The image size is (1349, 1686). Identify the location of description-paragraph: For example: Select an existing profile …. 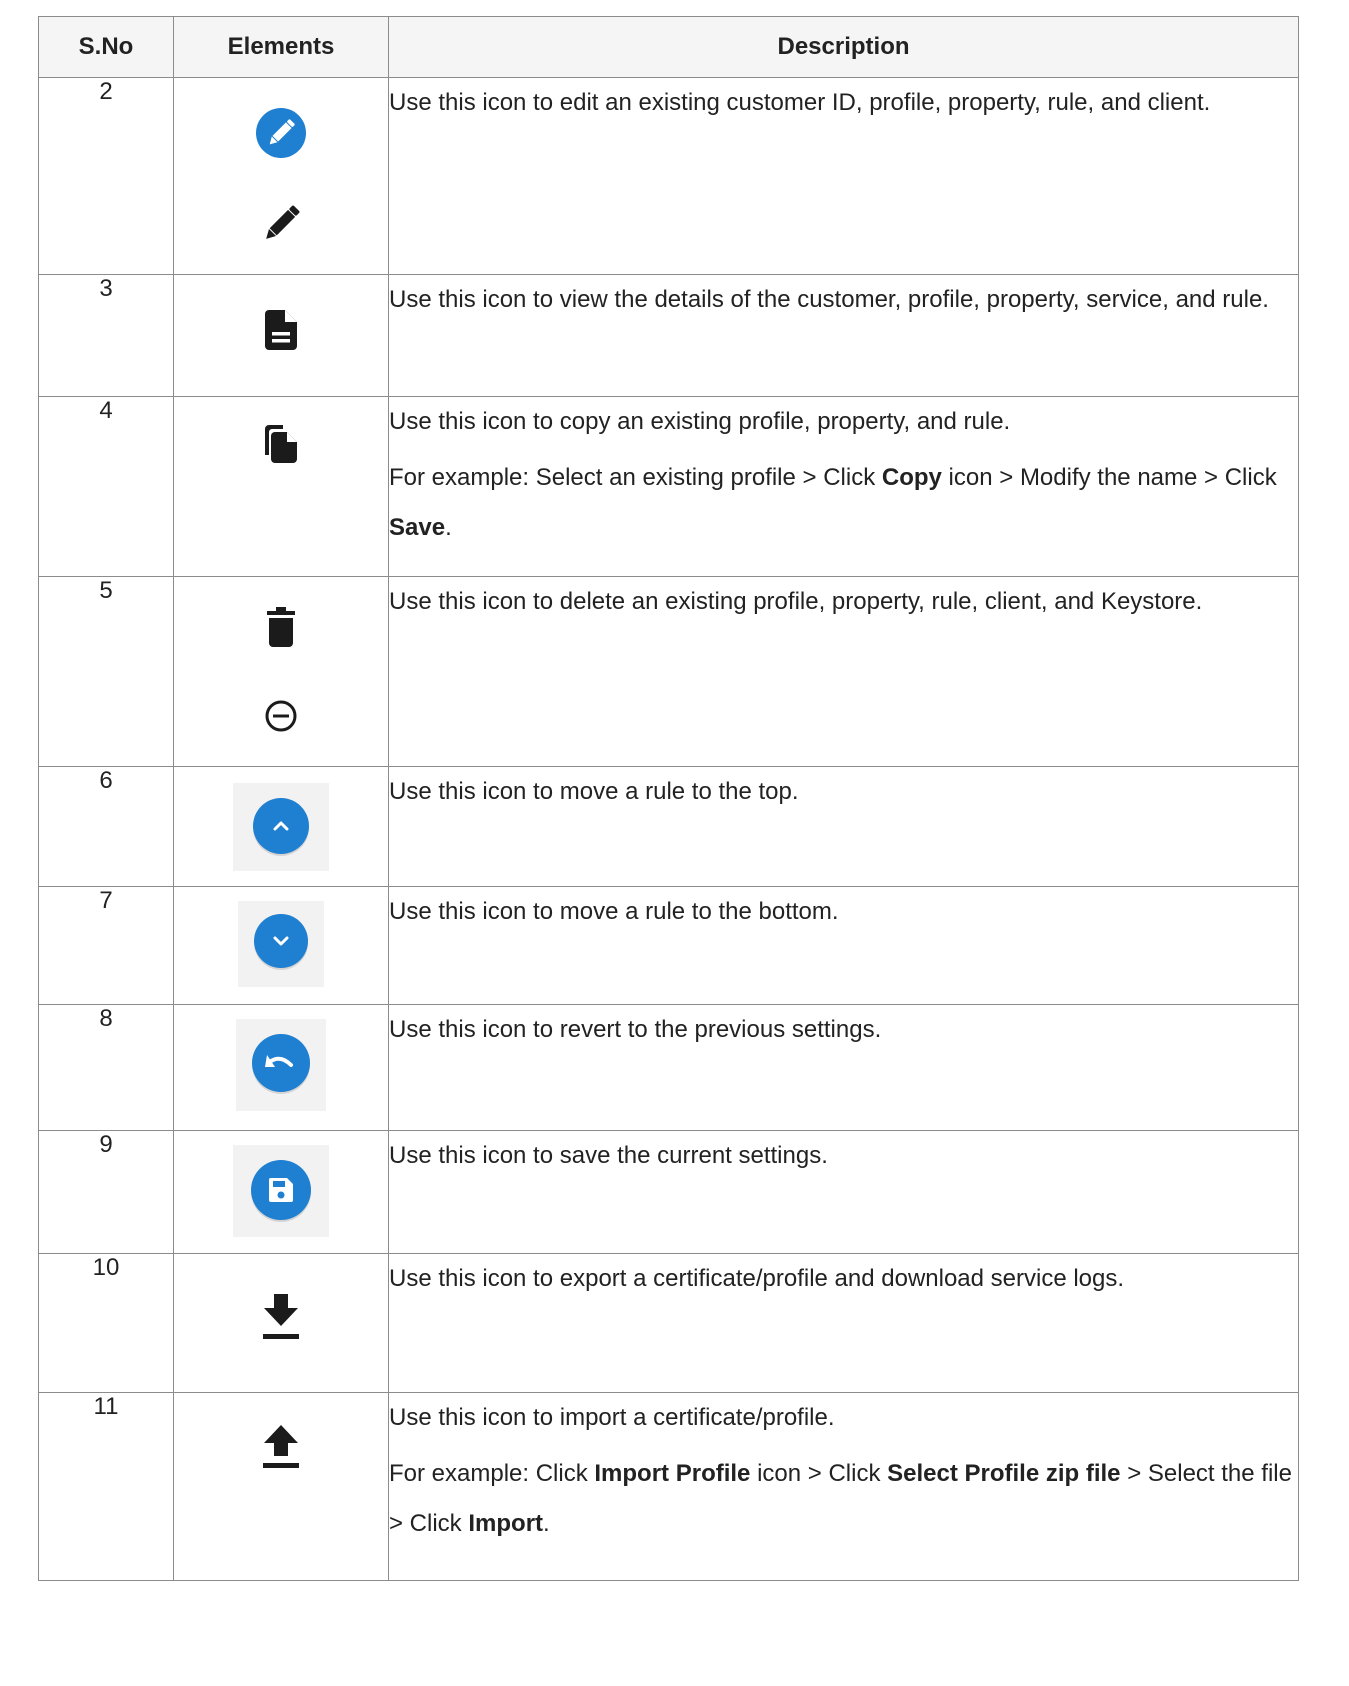
(843, 503).